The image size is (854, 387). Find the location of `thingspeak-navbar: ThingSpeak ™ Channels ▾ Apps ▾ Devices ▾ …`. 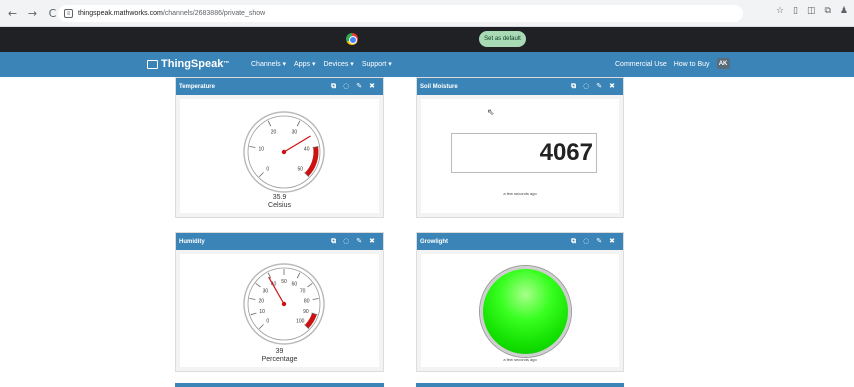

thingspeak-navbar: ThingSpeak ™ Channels ▾ Apps ▾ Devices ▾ … is located at coordinates (427, 64).